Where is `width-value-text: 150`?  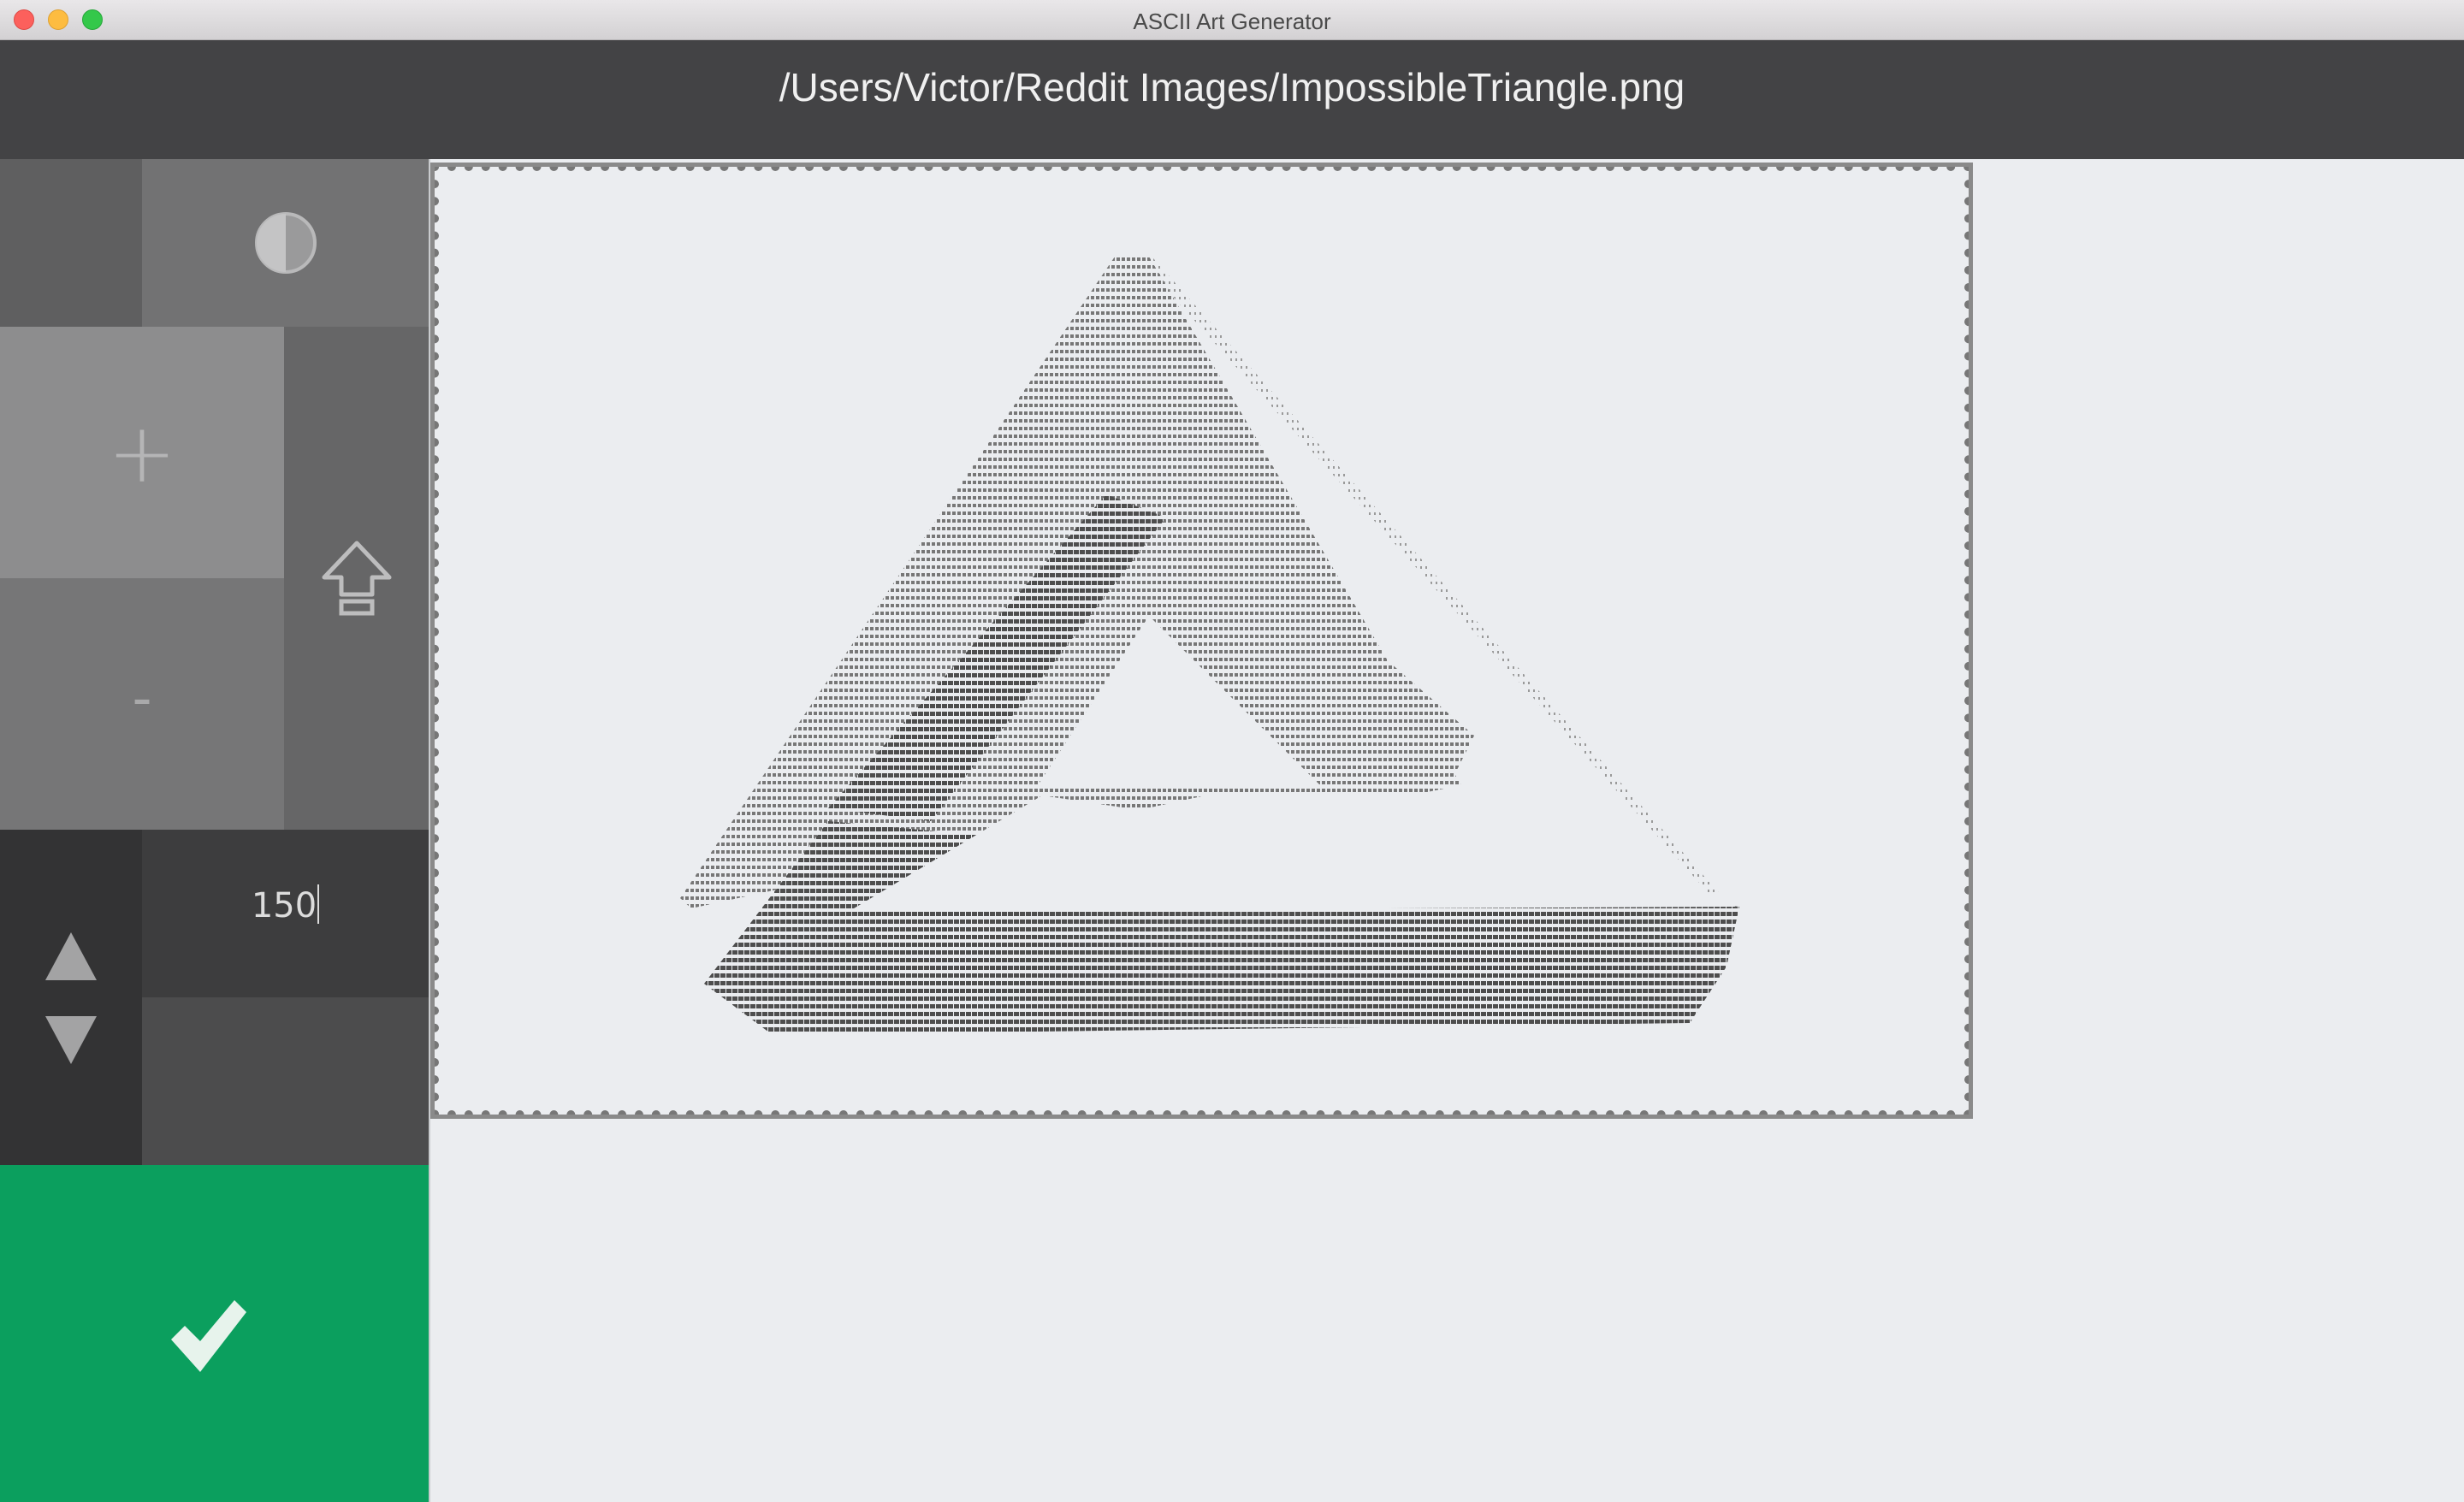 width-value-text: 150 is located at coordinates (284, 905).